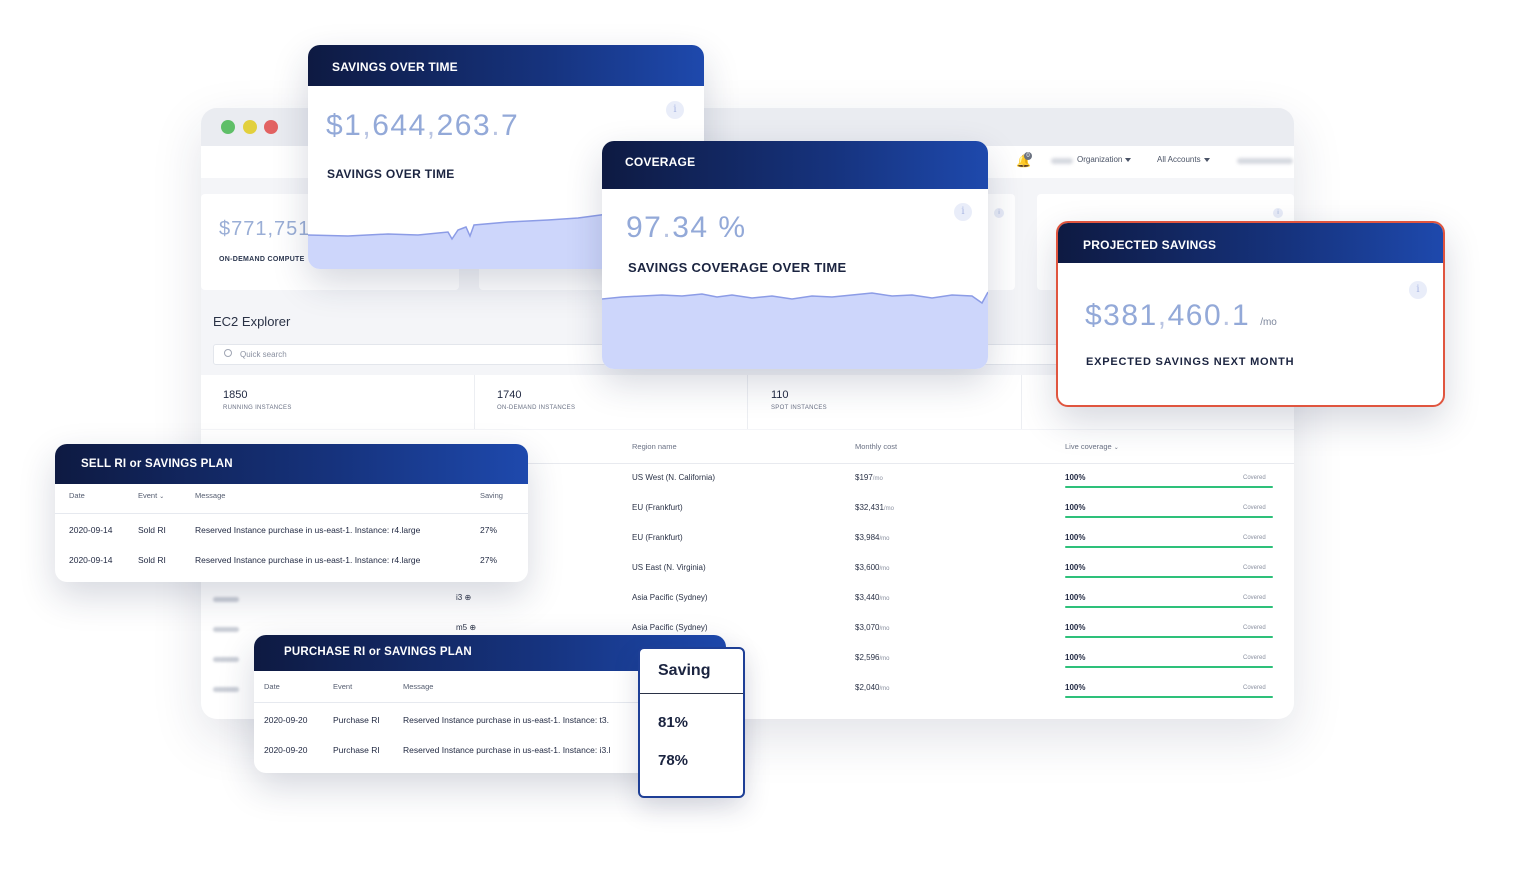 The width and height of the screenshot is (1540, 878). I want to click on window-maximize-button, so click(228, 127).